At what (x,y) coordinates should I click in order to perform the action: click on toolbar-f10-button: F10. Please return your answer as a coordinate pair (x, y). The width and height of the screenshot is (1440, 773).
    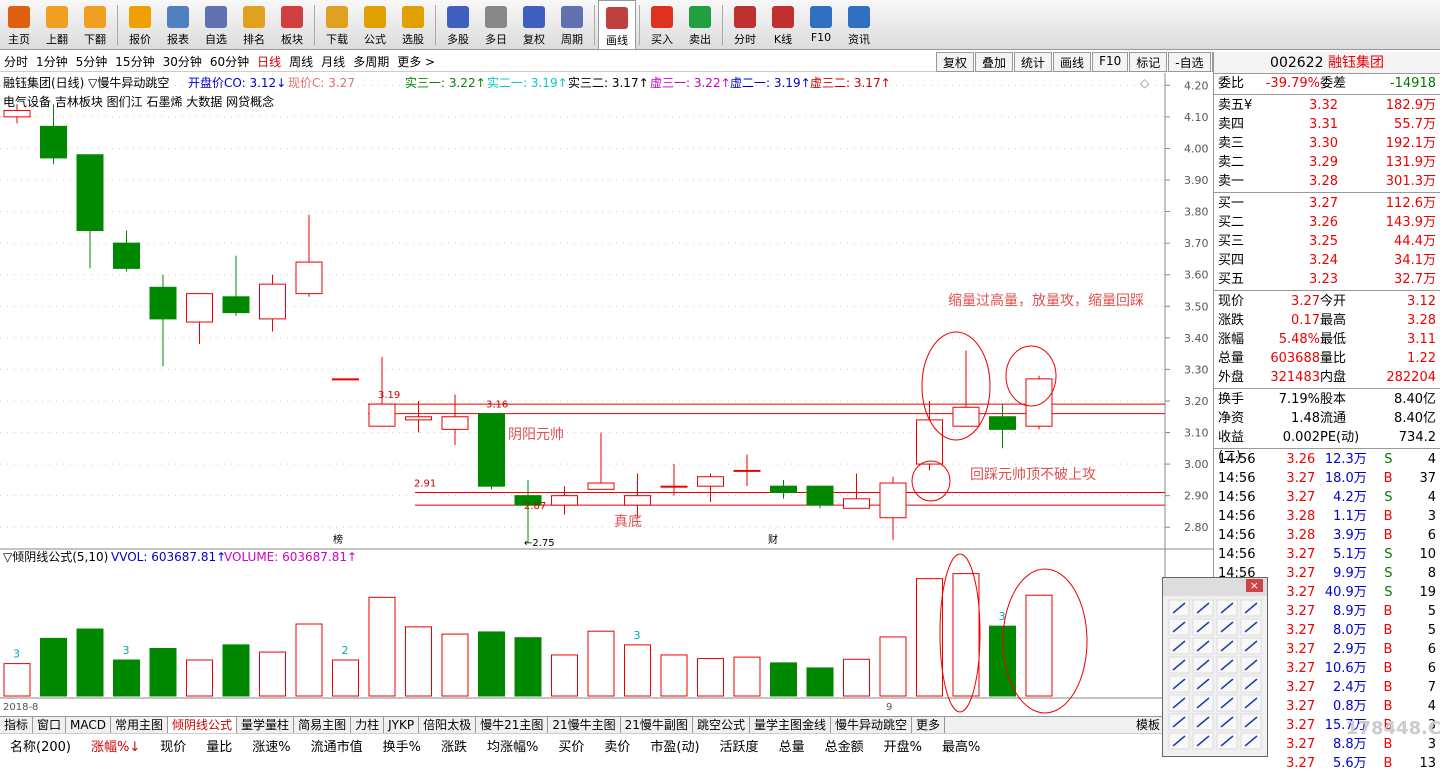
    Looking at the image, I should click on (821, 25).